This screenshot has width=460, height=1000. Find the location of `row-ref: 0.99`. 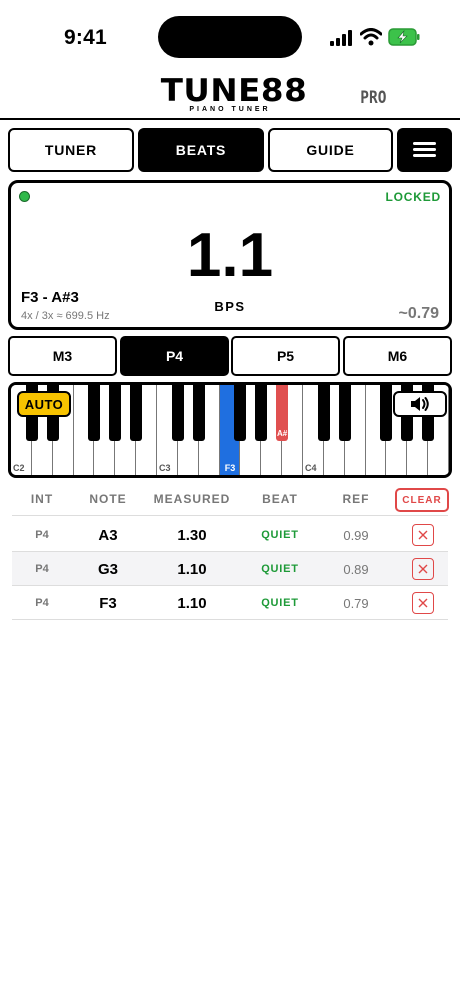

row-ref: 0.99 is located at coordinates (356, 535).